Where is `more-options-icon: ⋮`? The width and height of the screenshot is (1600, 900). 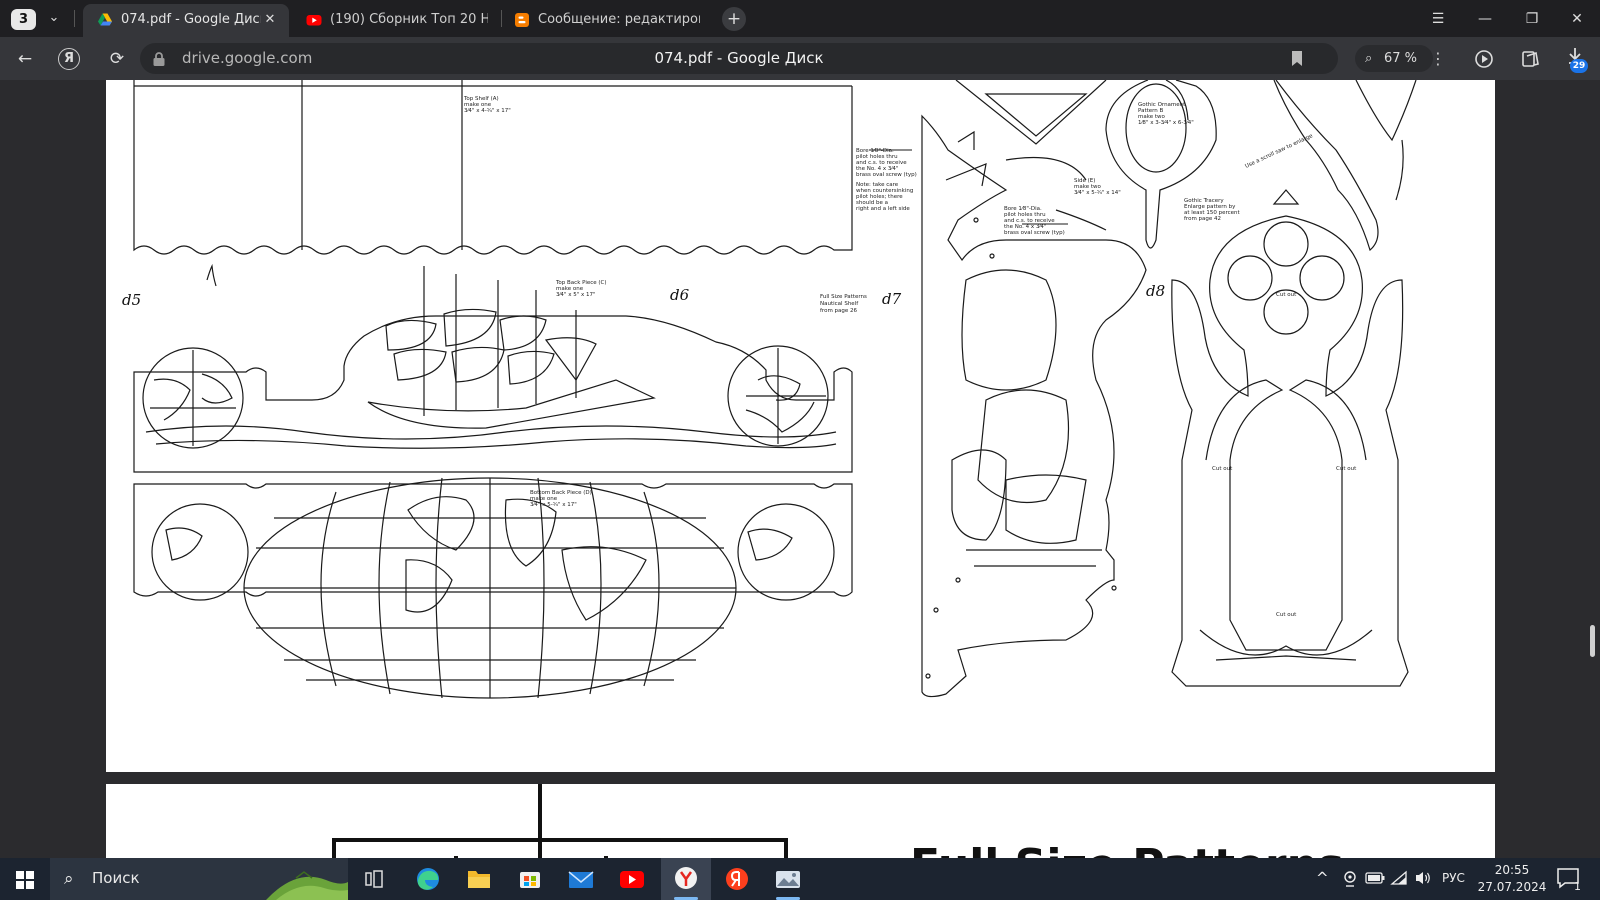
more-options-icon: ⋮ is located at coordinates (1438, 59).